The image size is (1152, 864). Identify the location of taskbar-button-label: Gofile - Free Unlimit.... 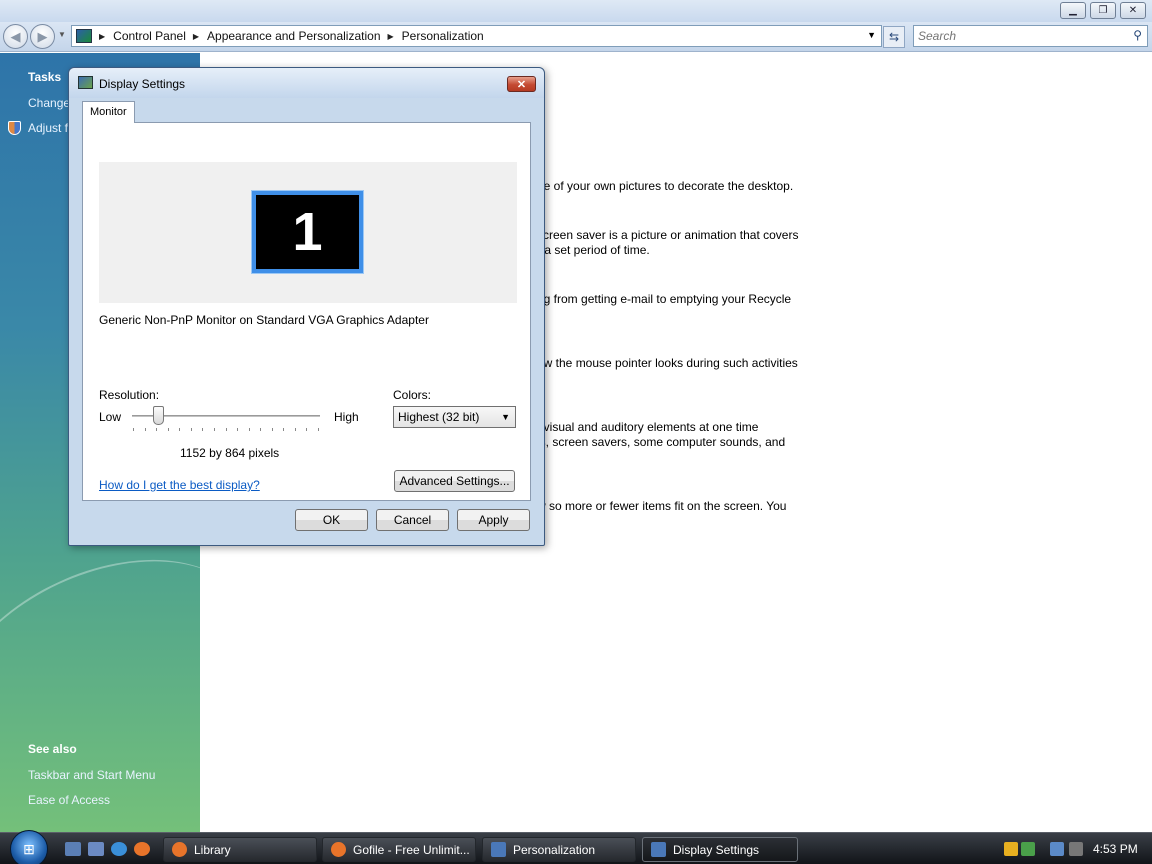
(411, 849).